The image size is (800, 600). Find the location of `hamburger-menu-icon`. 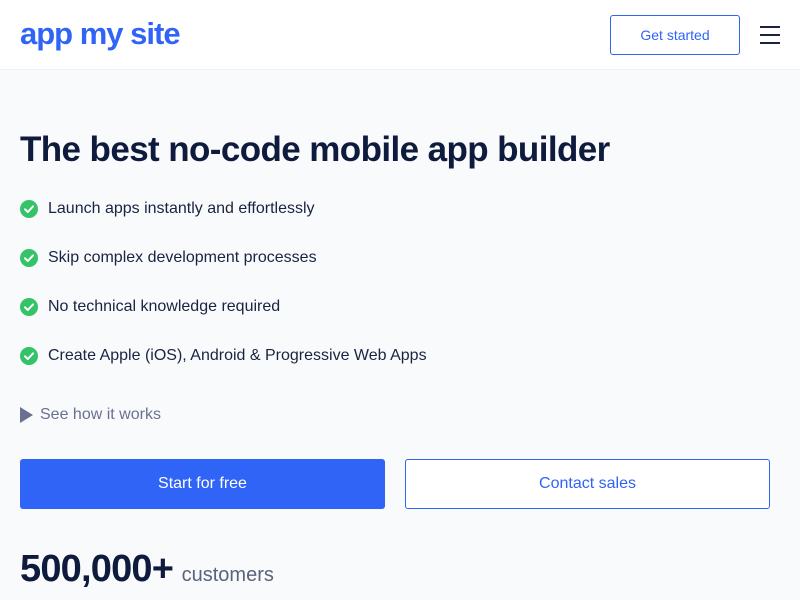

hamburger-menu-icon is located at coordinates (770, 35).